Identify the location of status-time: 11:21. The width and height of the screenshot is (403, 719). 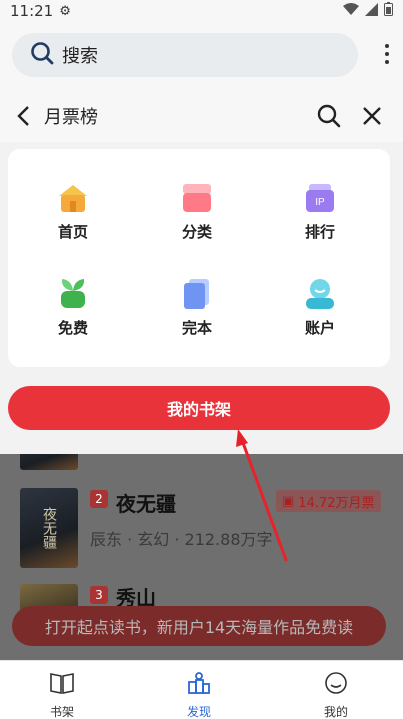
(32, 11).